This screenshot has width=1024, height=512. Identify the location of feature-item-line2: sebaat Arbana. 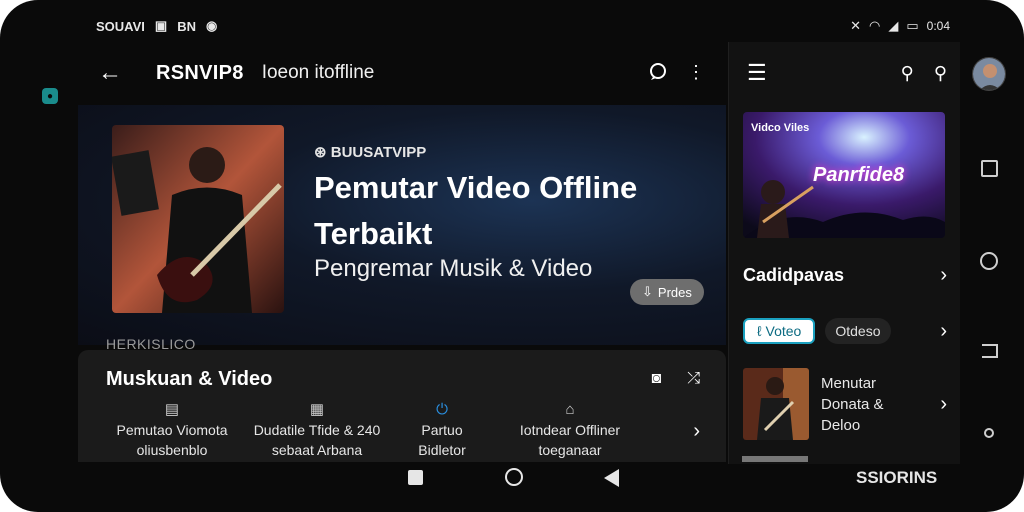
(317, 450).